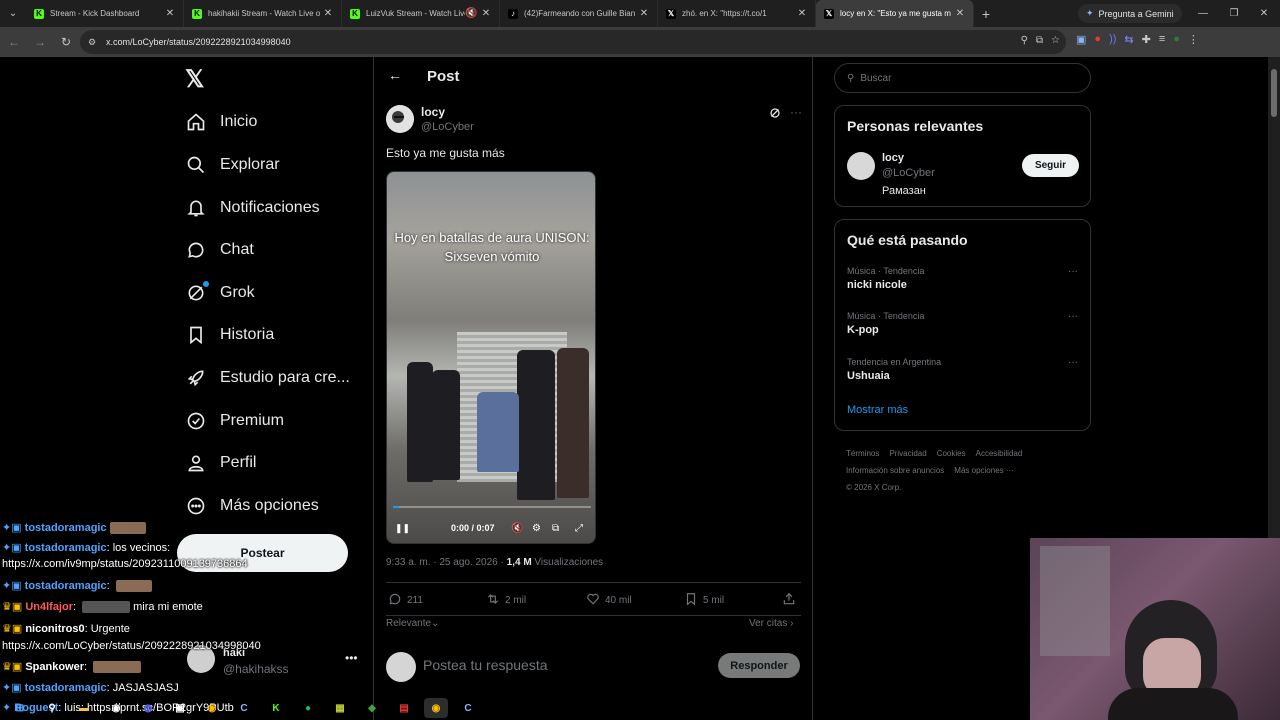  I want to click on trend-item: Tendencia en Argentina Ushuaia ···, so click(964, 369).